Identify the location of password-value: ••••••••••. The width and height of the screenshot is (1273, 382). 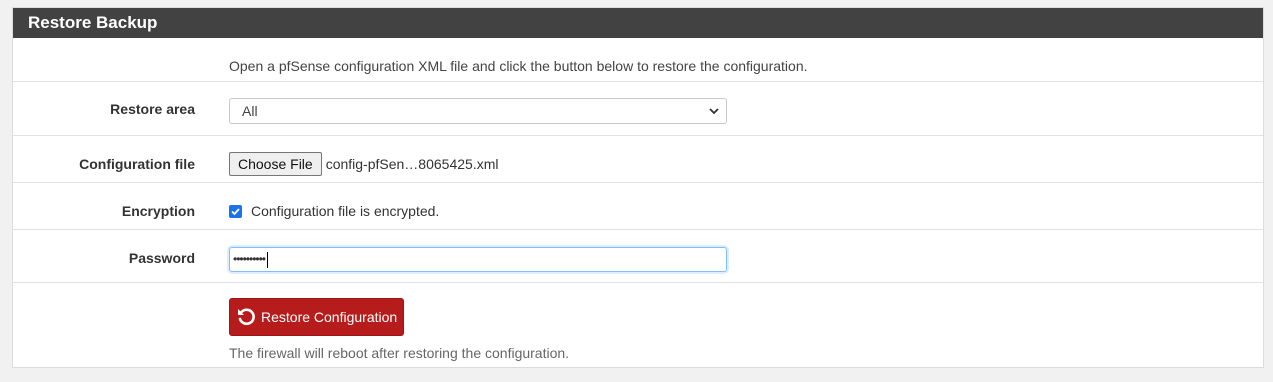
(249, 259).